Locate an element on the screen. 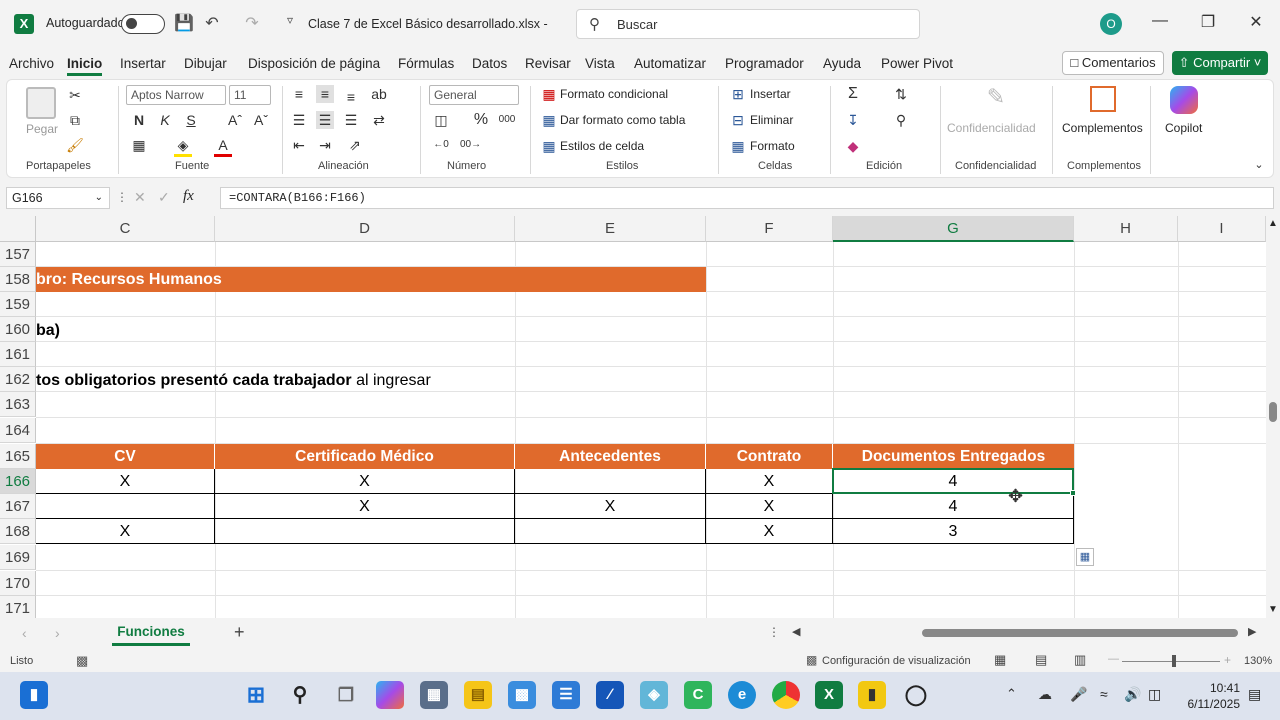 This screenshot has width=1280, height=720. remote-desktop-icon: ▩ is located at coordinates (522, 695).